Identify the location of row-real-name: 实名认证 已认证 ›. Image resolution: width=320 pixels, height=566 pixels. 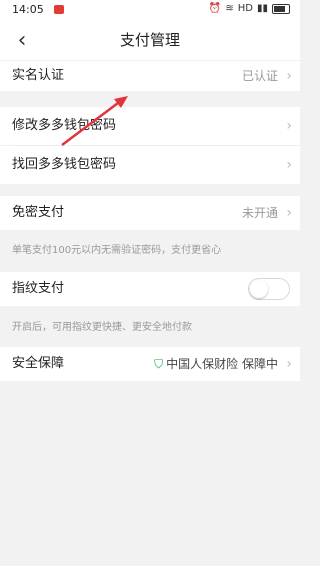
(150, 76).